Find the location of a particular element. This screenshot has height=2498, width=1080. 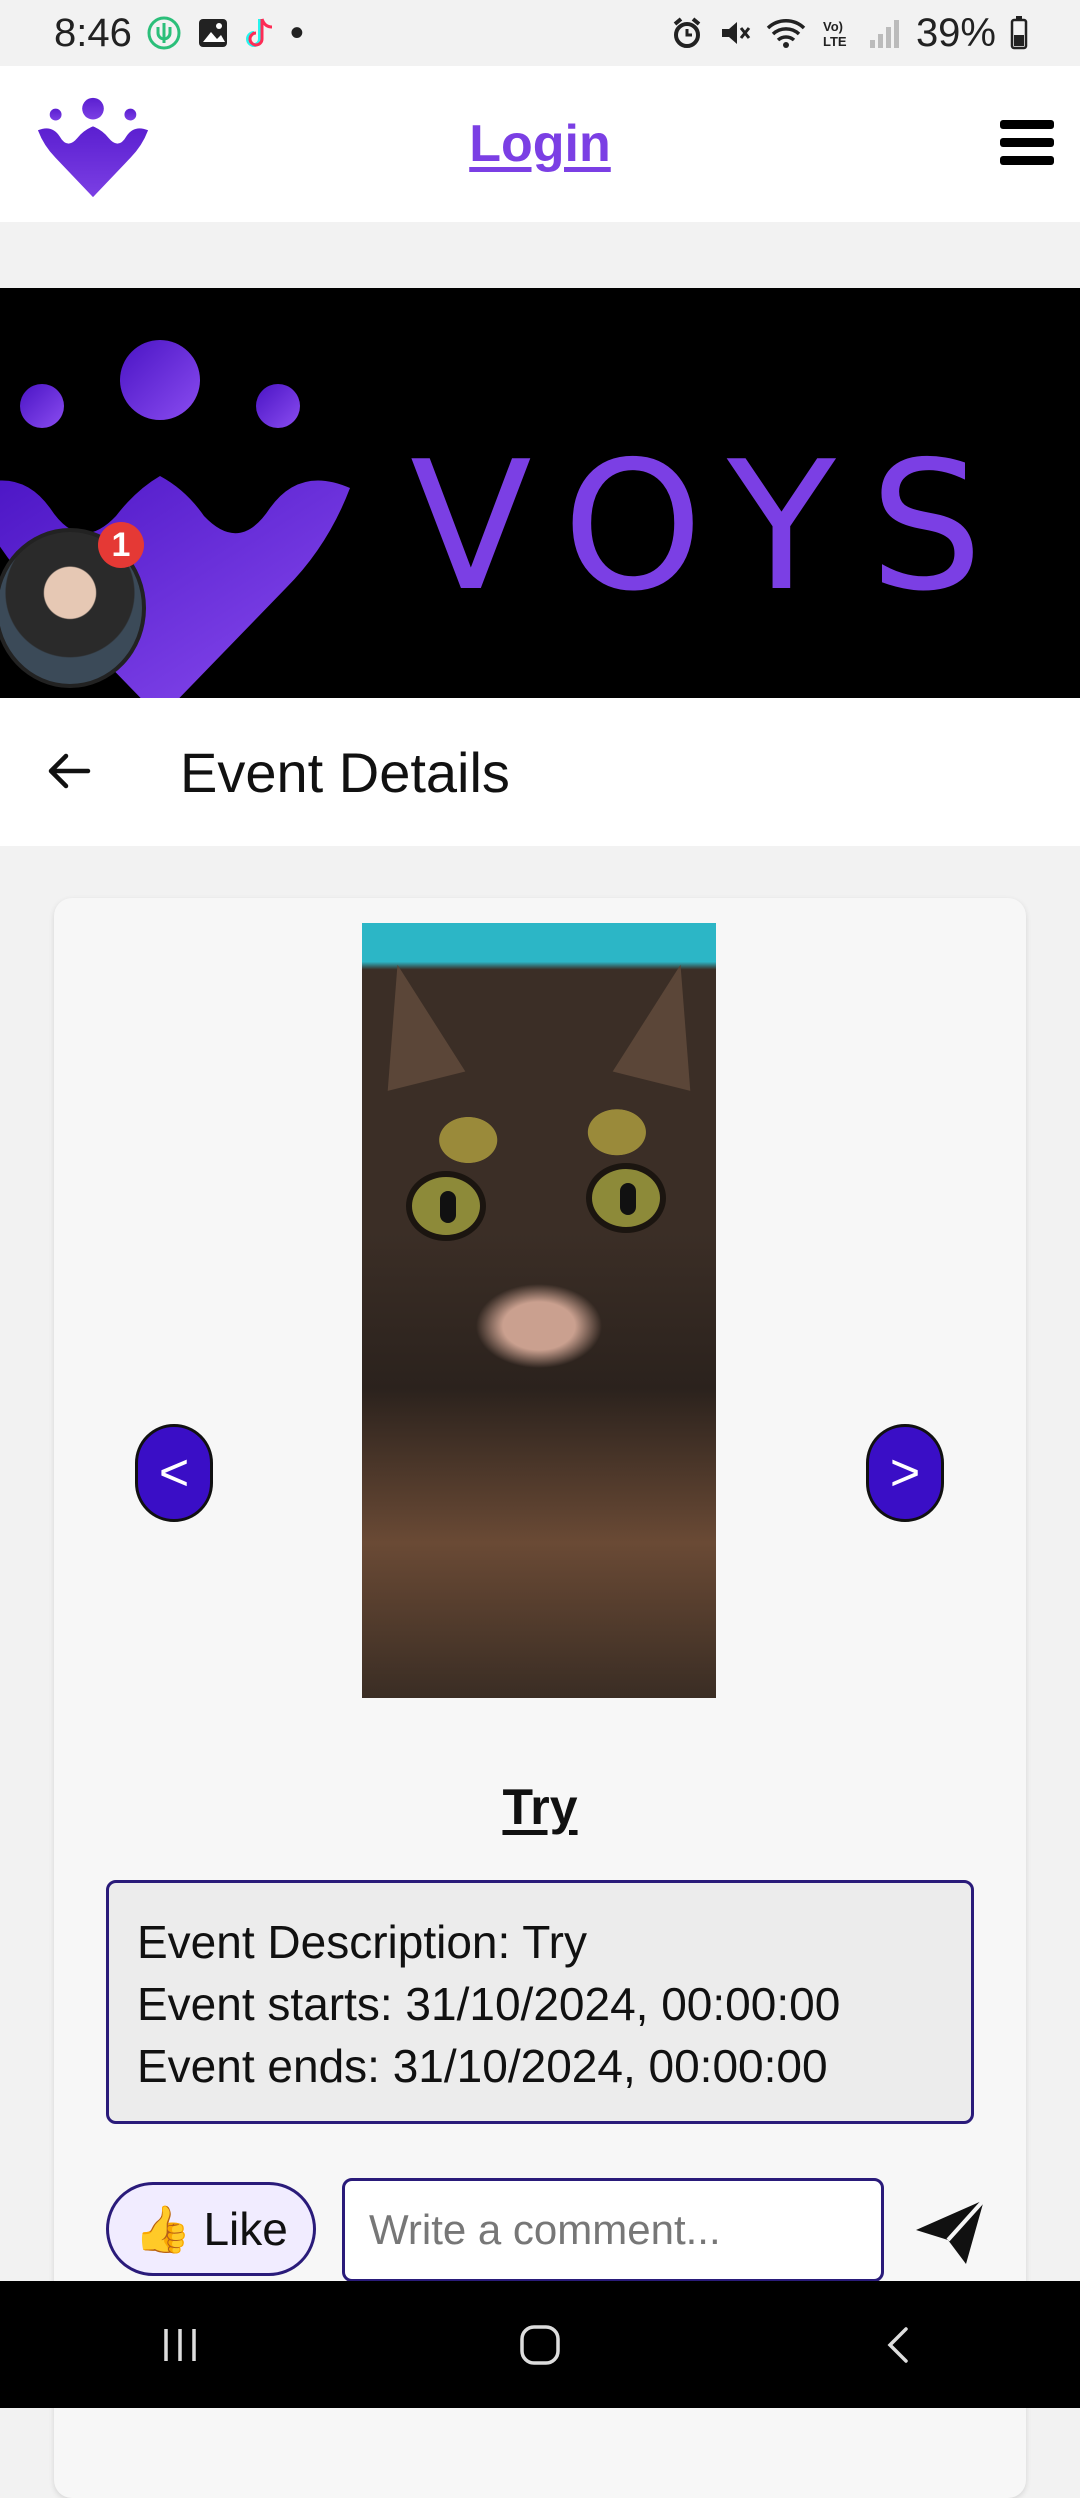

signal-icon is located at coordinates (885, 33).